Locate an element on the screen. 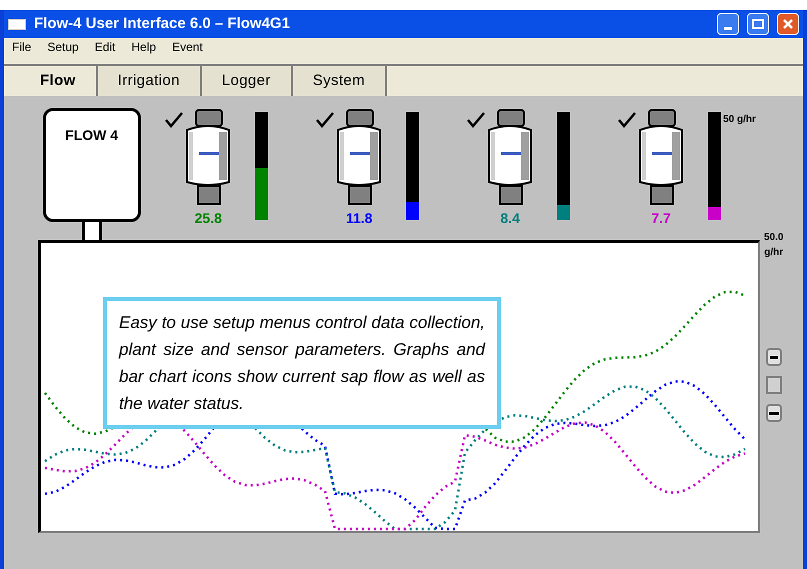 Image resolution: width=807 pixels, height=569 pixels. fit-button is located at coordinates (774, 385).